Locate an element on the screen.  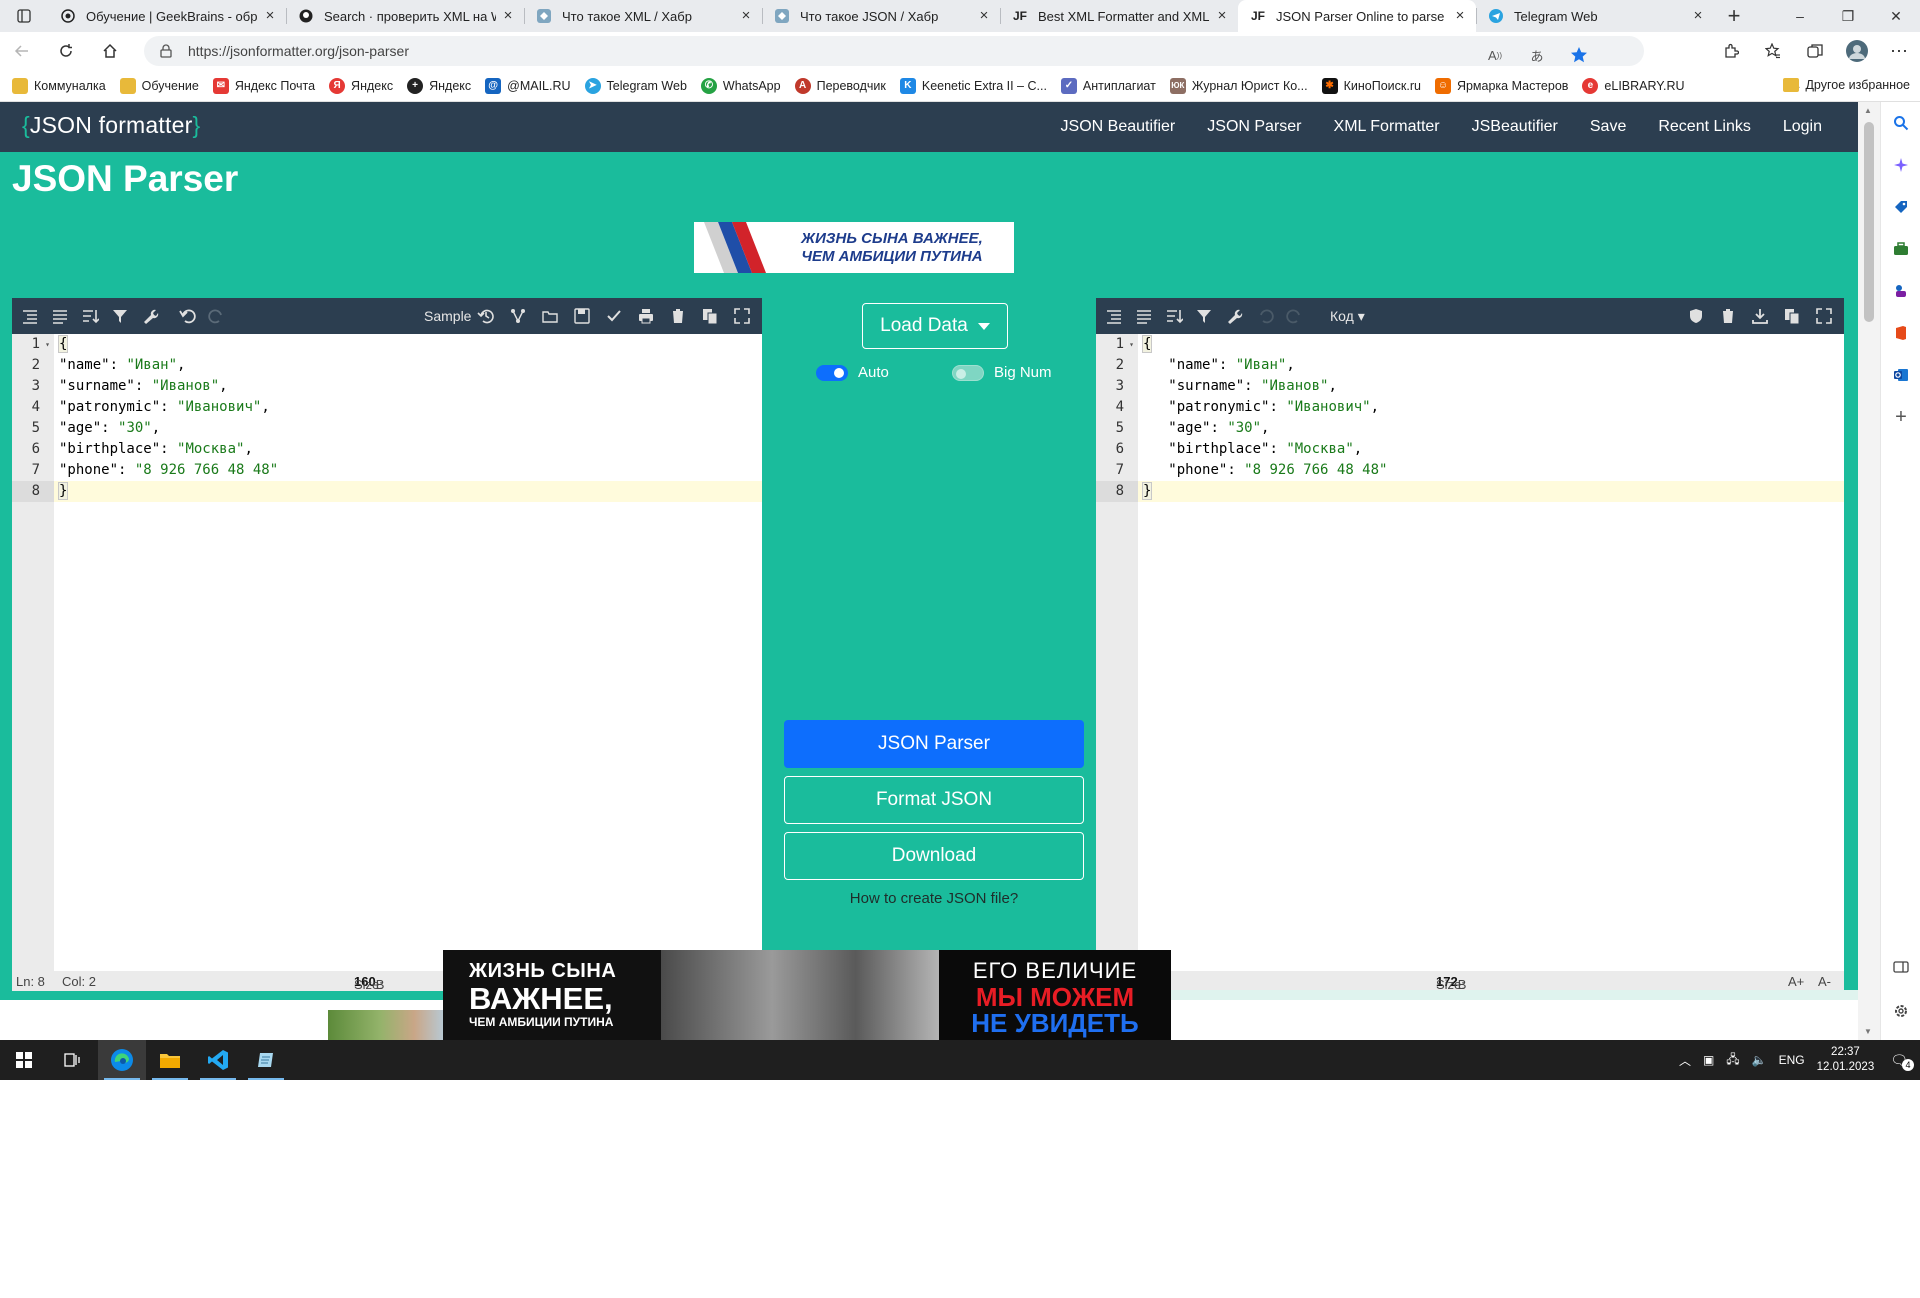
undo-icon is located at coordinates (1266, 316).